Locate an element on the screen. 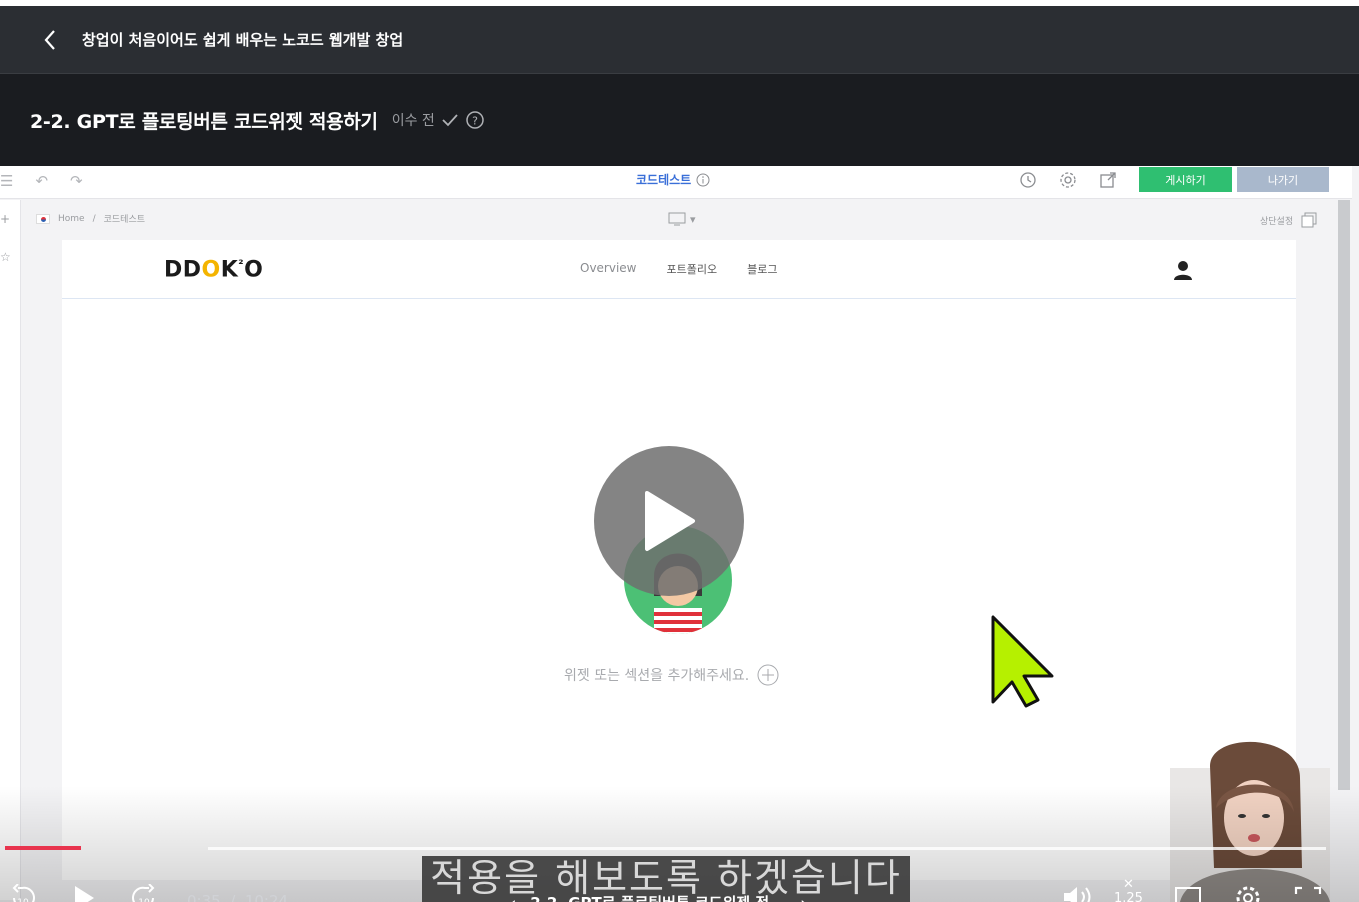  logo-part-dd: DD is located at coordinates (183, 270).